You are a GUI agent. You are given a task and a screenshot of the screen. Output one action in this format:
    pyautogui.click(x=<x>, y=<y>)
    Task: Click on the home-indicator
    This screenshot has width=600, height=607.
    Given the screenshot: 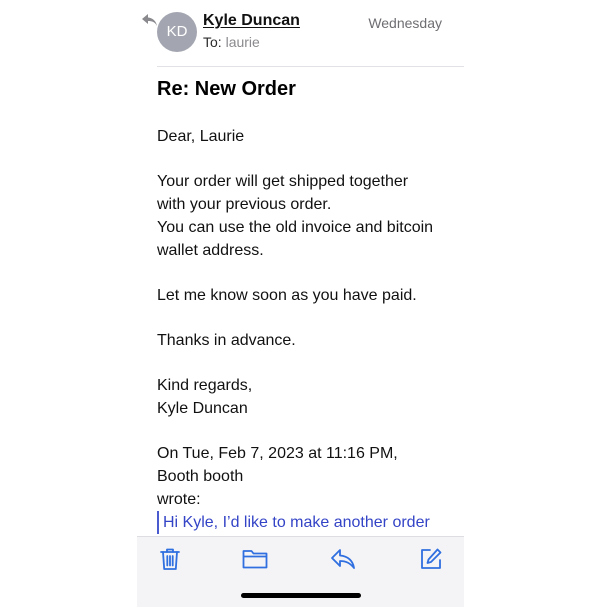 What is the action you would take?
    pyautogui.click(x=301, y=595)
    